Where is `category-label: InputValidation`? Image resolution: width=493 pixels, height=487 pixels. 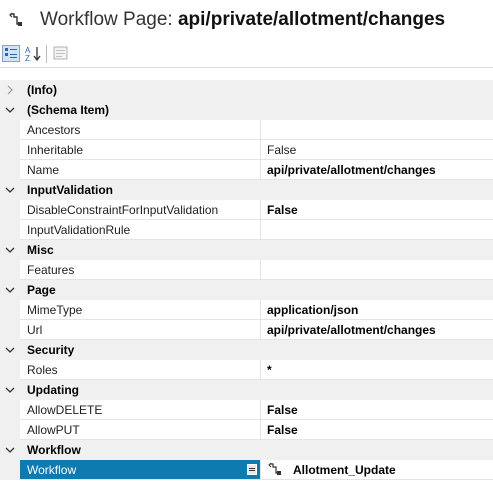
category-label: InputValidation is located at coordinates (70, 190).